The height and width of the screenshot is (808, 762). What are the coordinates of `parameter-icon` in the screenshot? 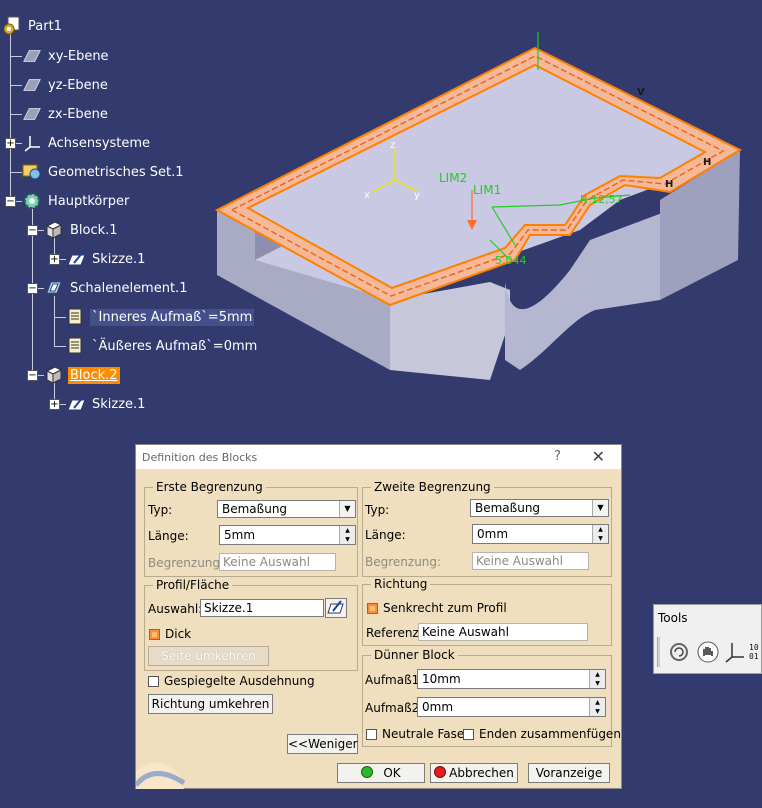 It's located at (75, 316).